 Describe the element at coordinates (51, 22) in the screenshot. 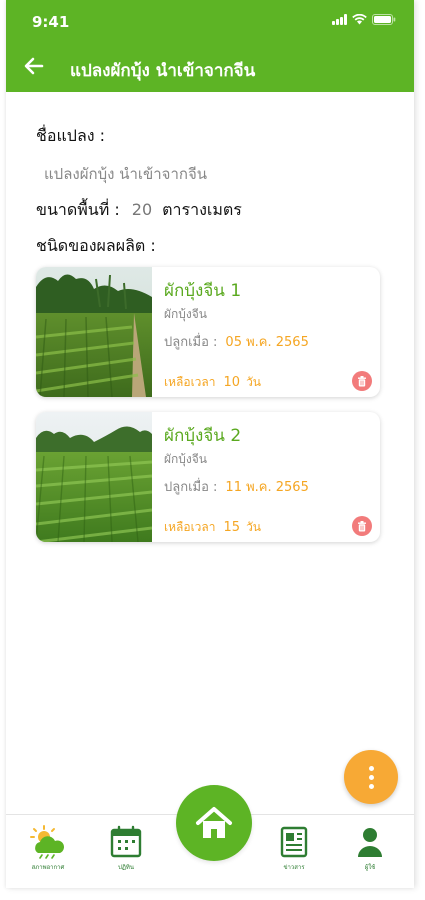

I see `status-time: 9:41` at that location.